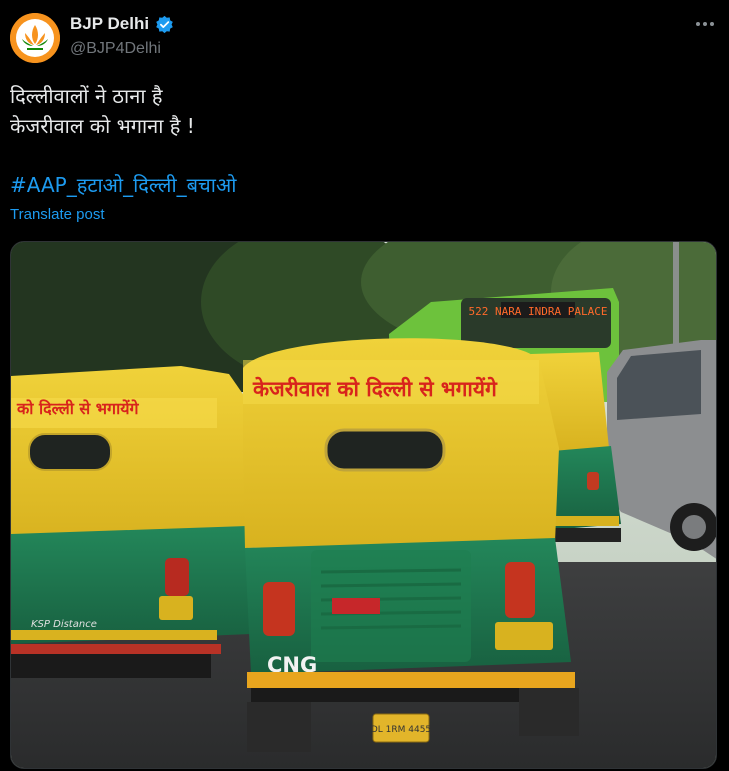 This screenshot has height=771, width=729. Describe the element at coordinates (115, 49) in the screenshot. I see `account-handle: @BJP4Delhi` at that location.